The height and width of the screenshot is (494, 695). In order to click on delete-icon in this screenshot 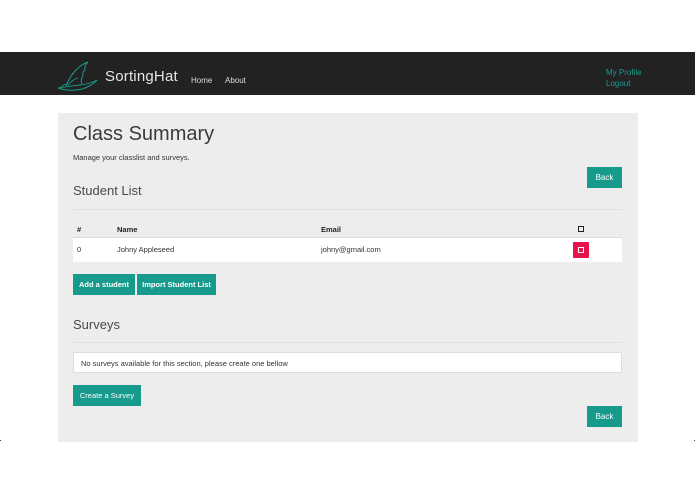, I will do `click(581, 250)`.